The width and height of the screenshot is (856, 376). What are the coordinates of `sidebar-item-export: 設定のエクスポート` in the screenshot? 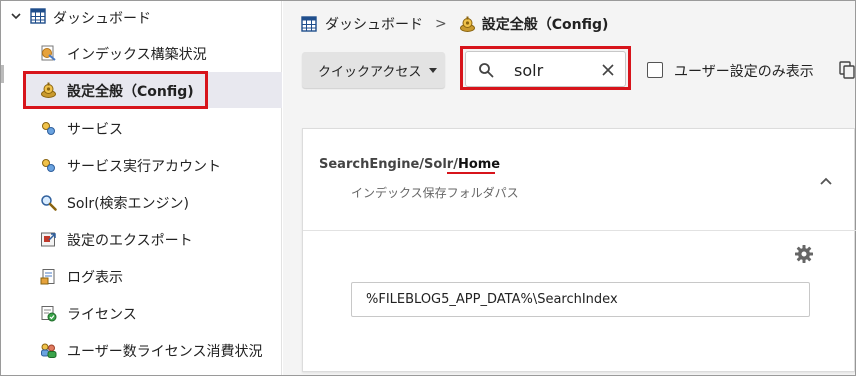 It's located at (153, 239).